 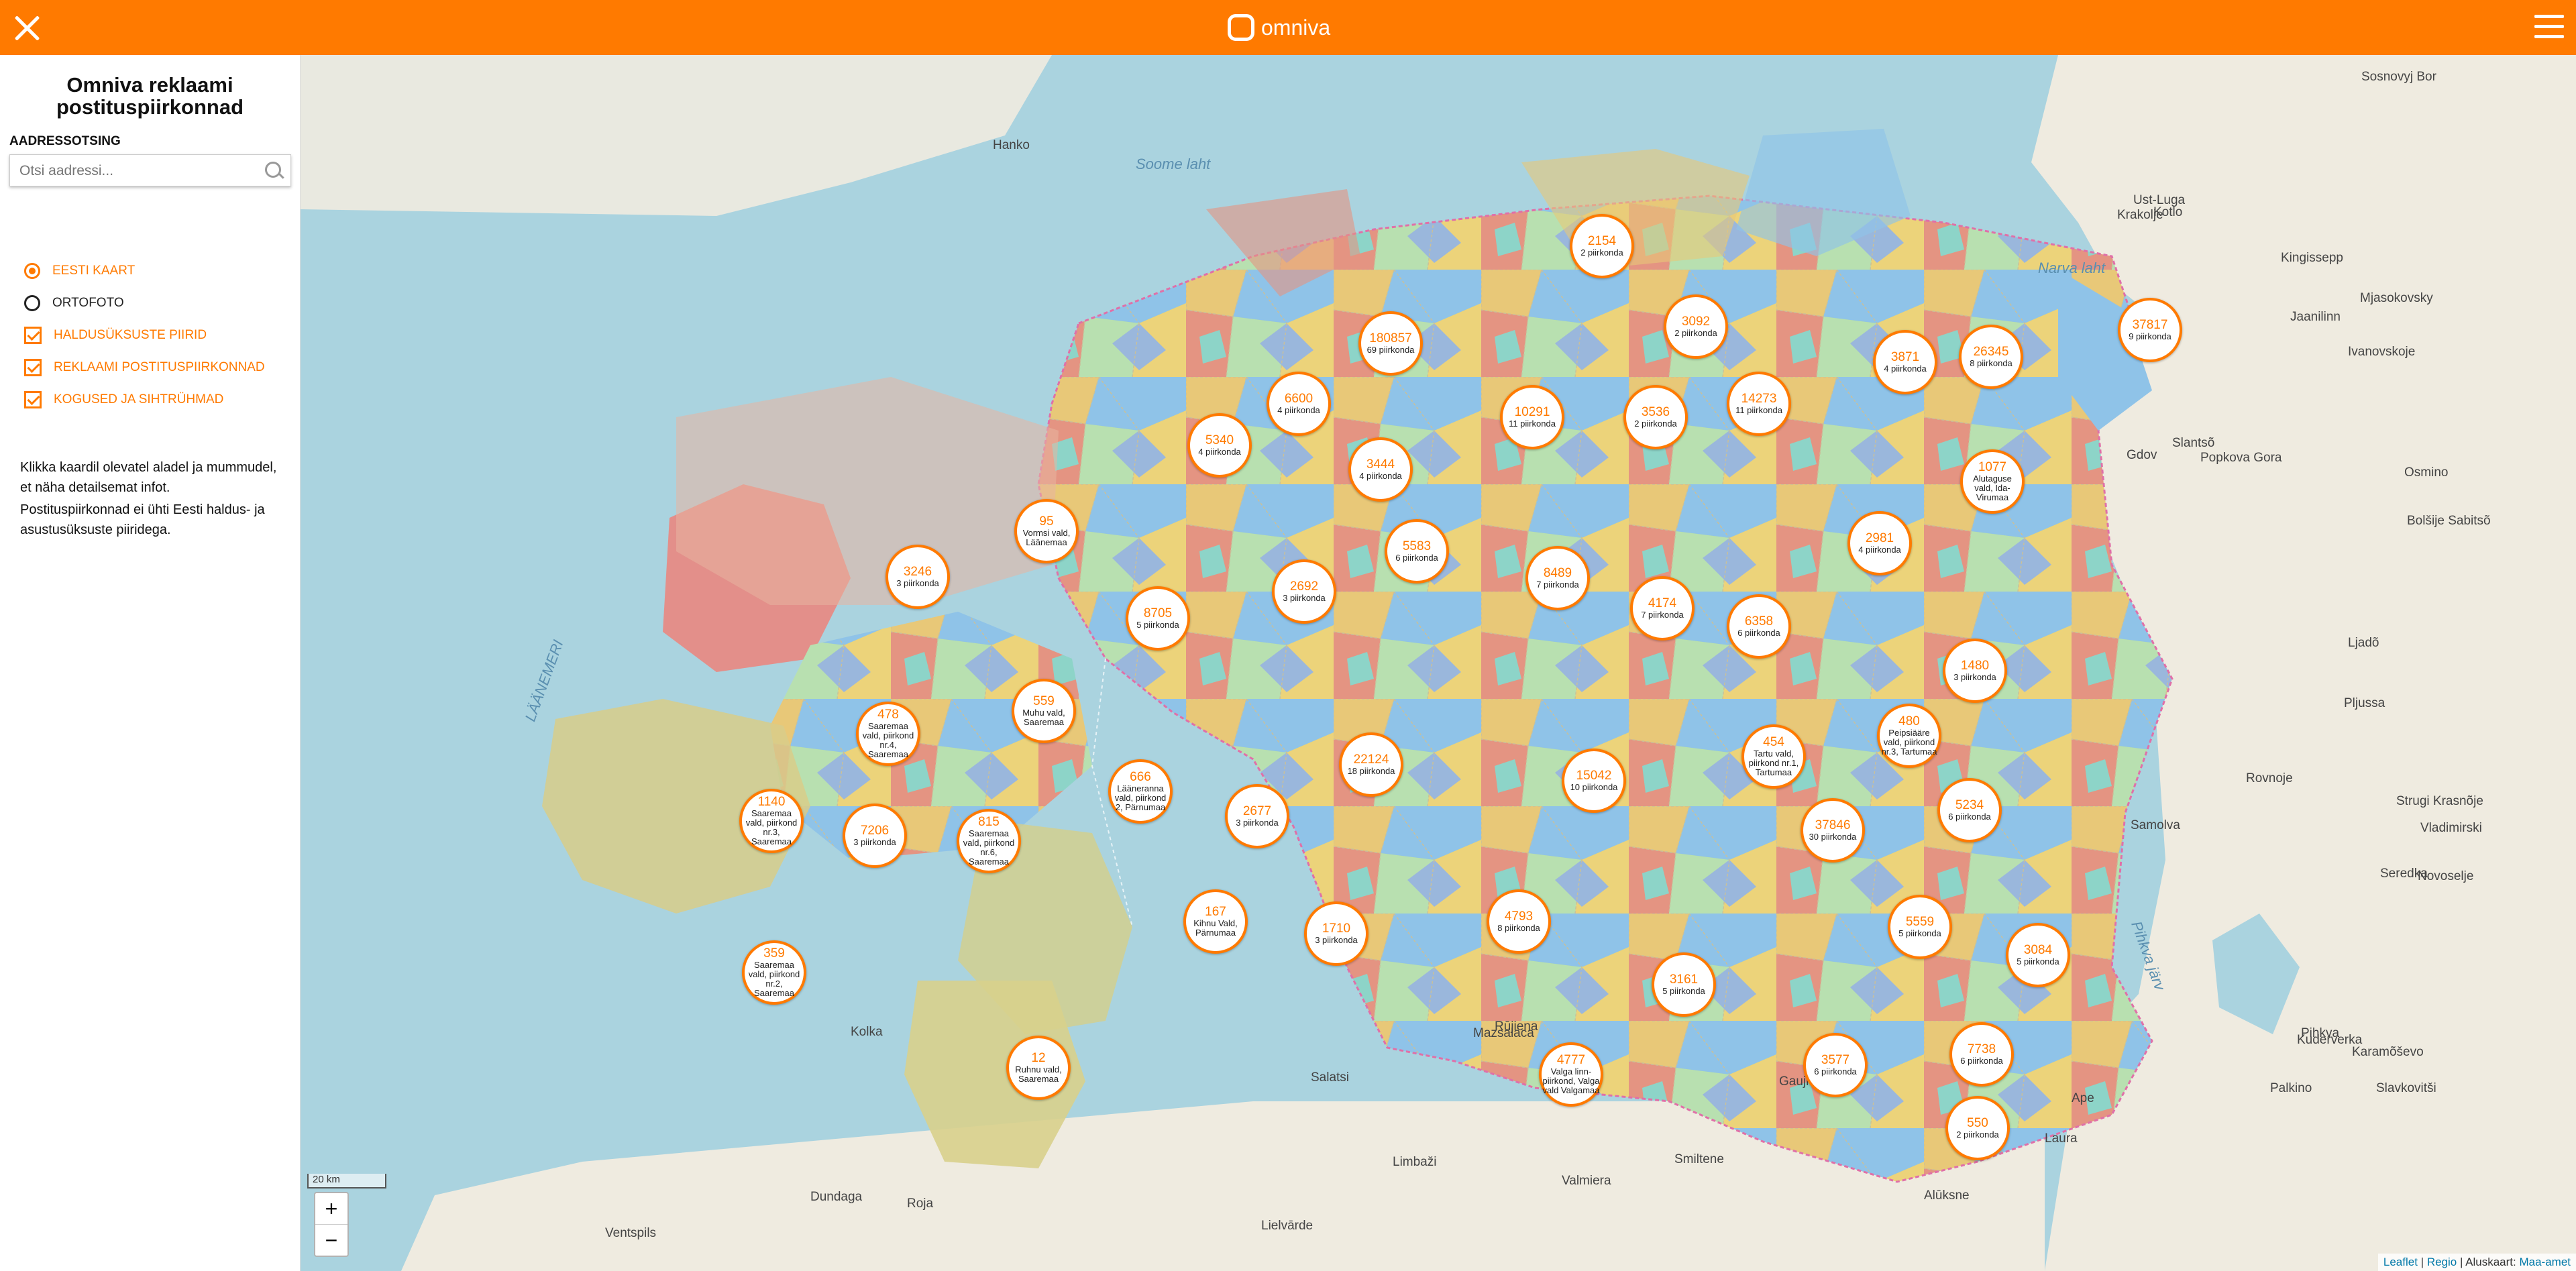 I want to click on layer-option-1: EESTI KAART, so click(x=79, y=271).